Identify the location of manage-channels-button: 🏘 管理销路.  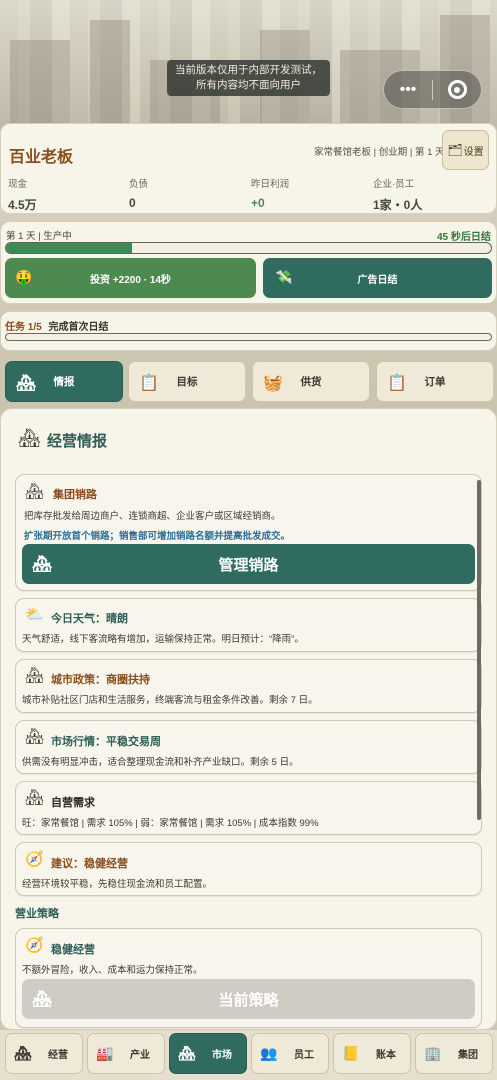
(248, 564).